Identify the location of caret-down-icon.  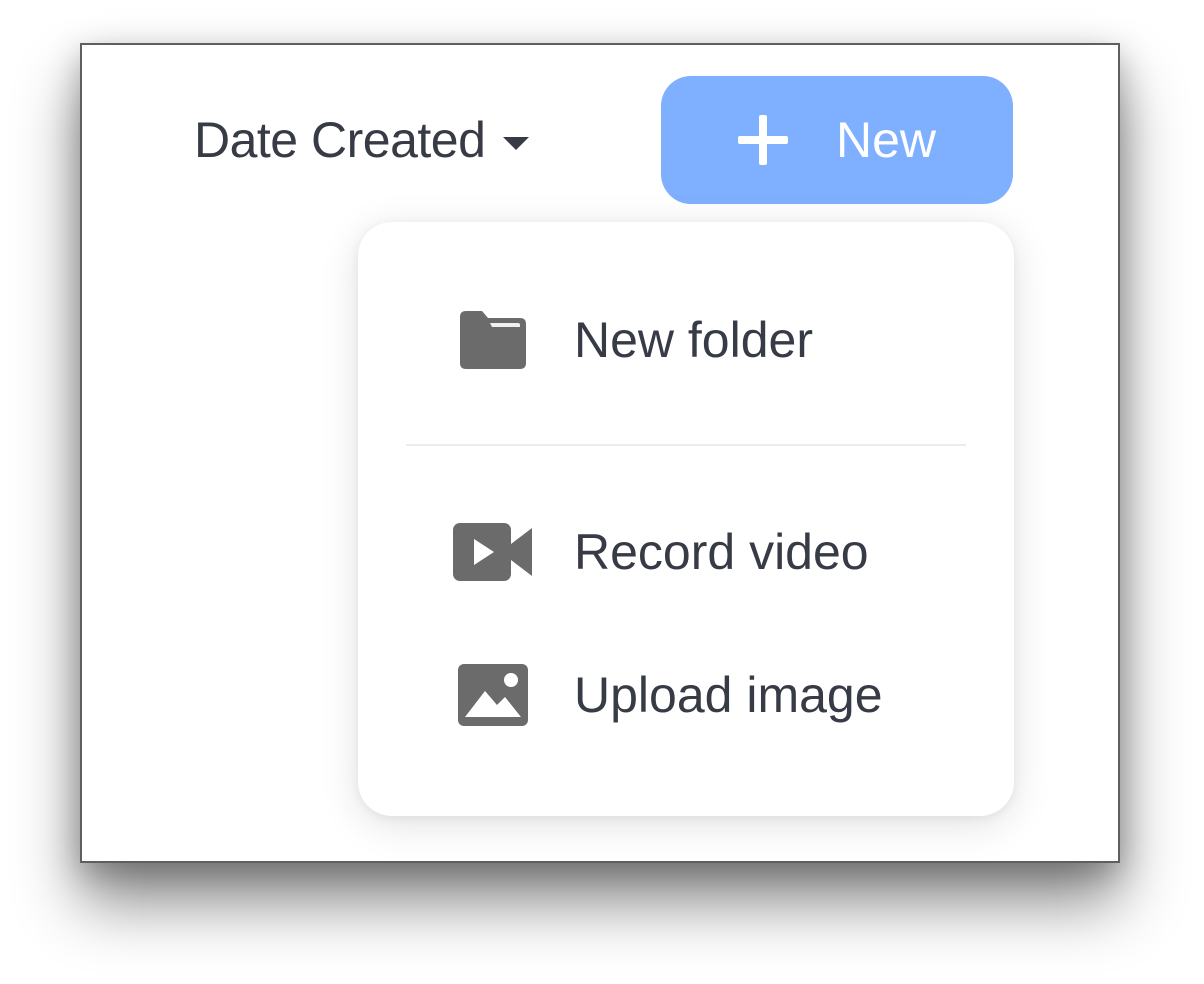
(516, 143).